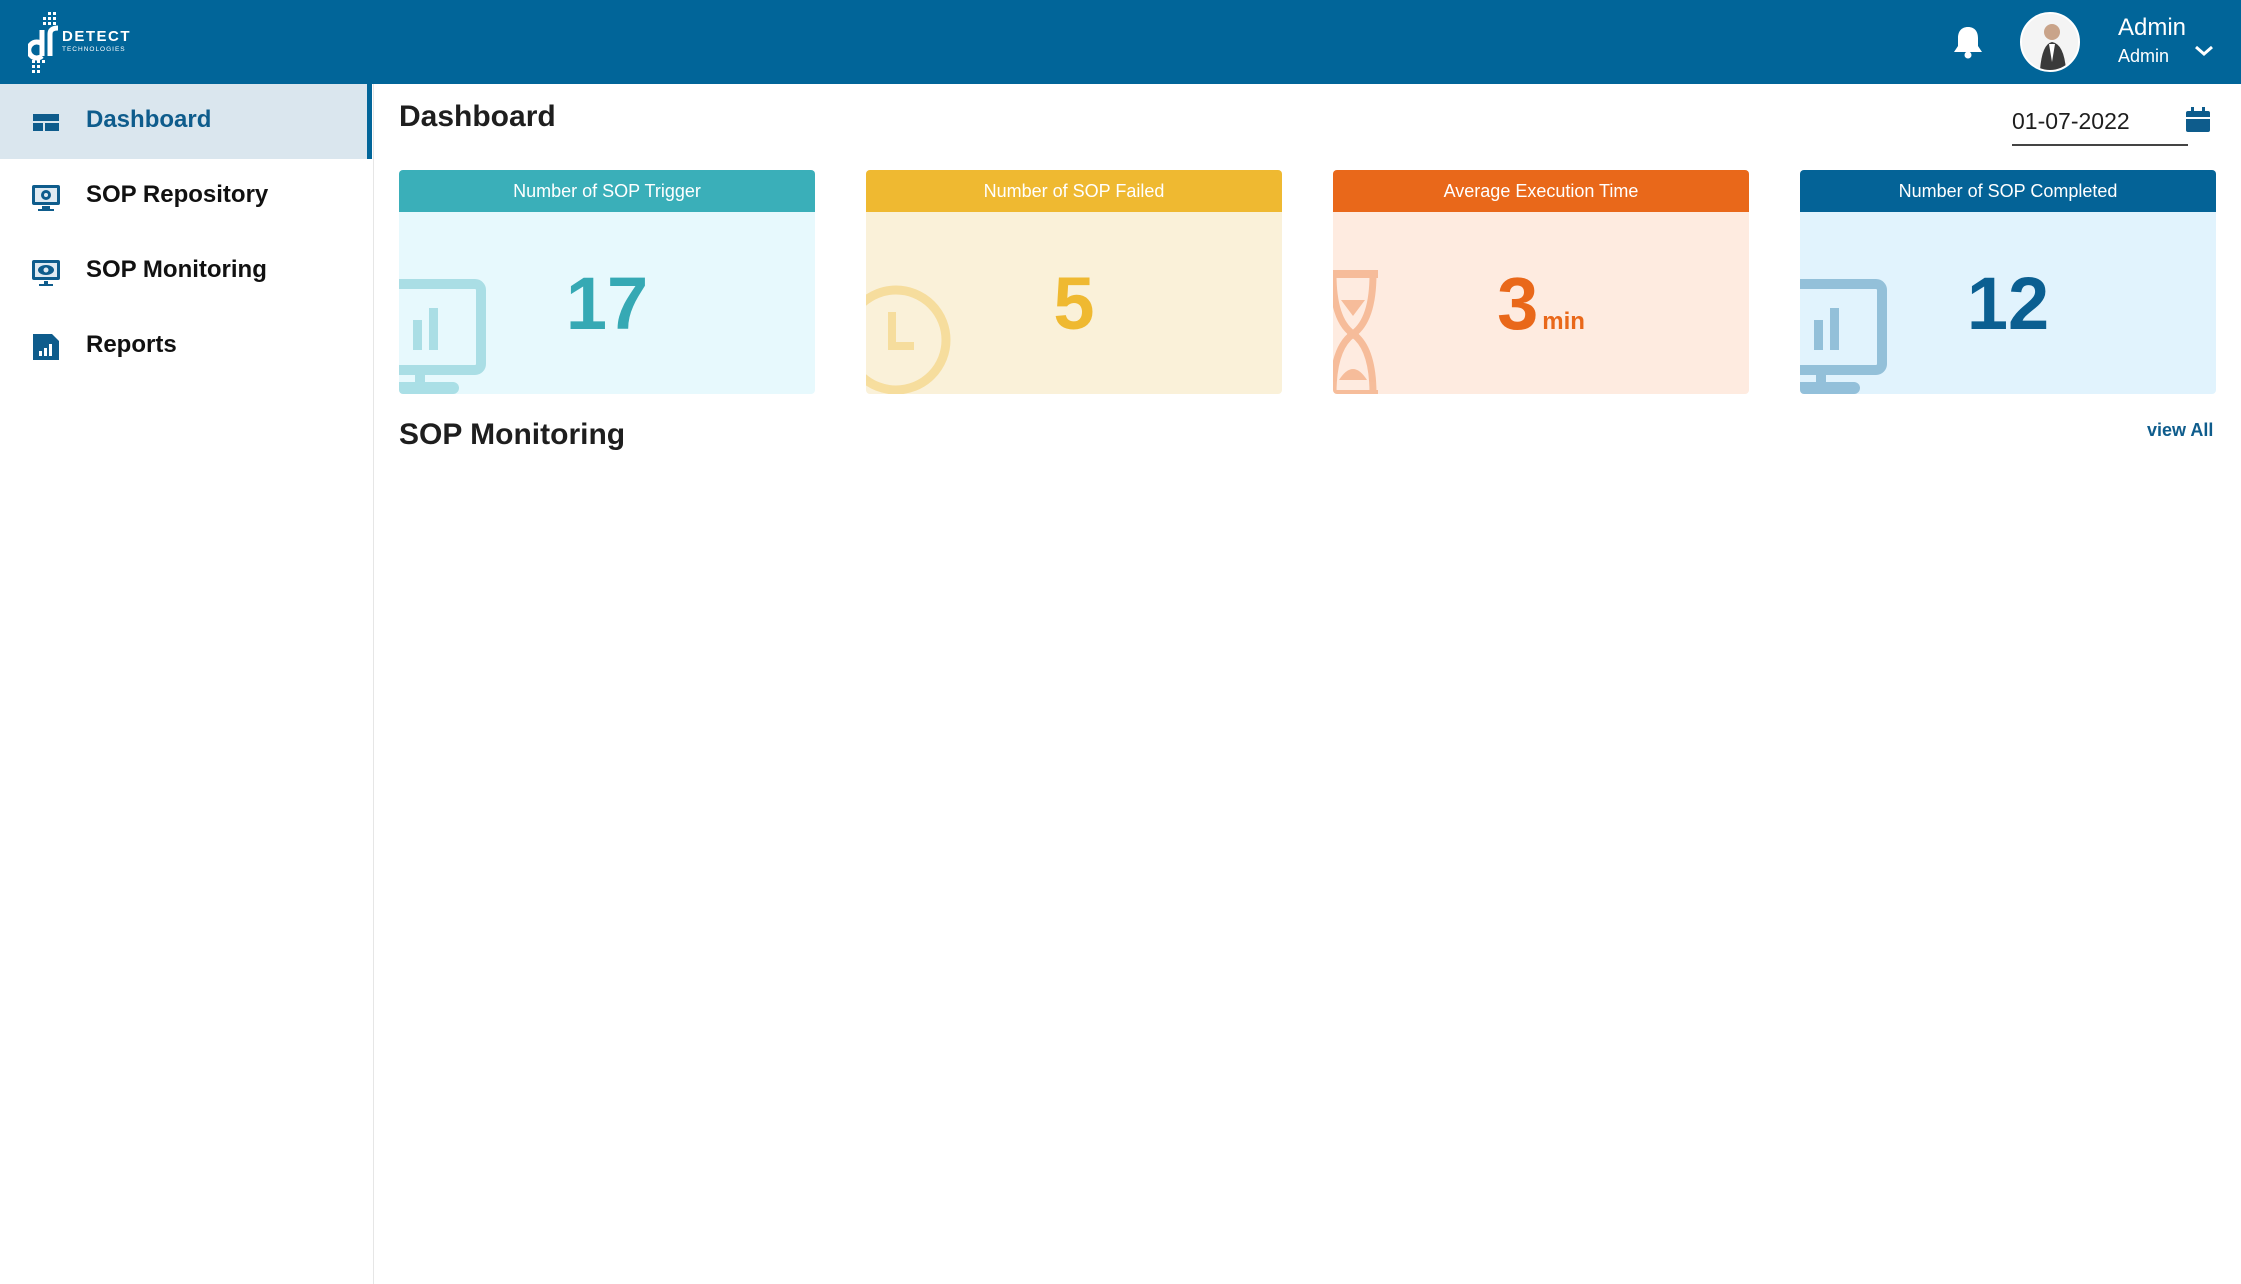 This screenshot has height=1284, width=2241. What do you see at coordinates (1541, 313) in the screenshot?
I see `card-value: 3 min` at bounding box center [1541, 313].